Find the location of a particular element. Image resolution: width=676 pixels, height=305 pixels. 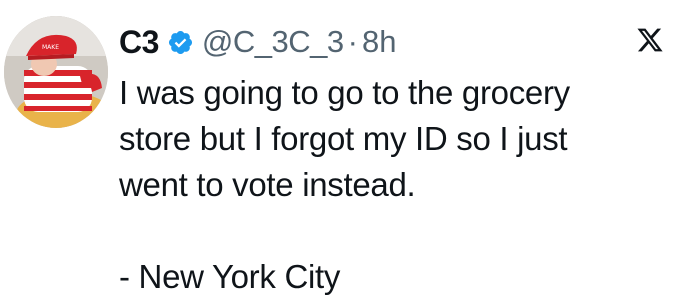

user-handle: @C_3C_3 is located at coordinates (273, 42).